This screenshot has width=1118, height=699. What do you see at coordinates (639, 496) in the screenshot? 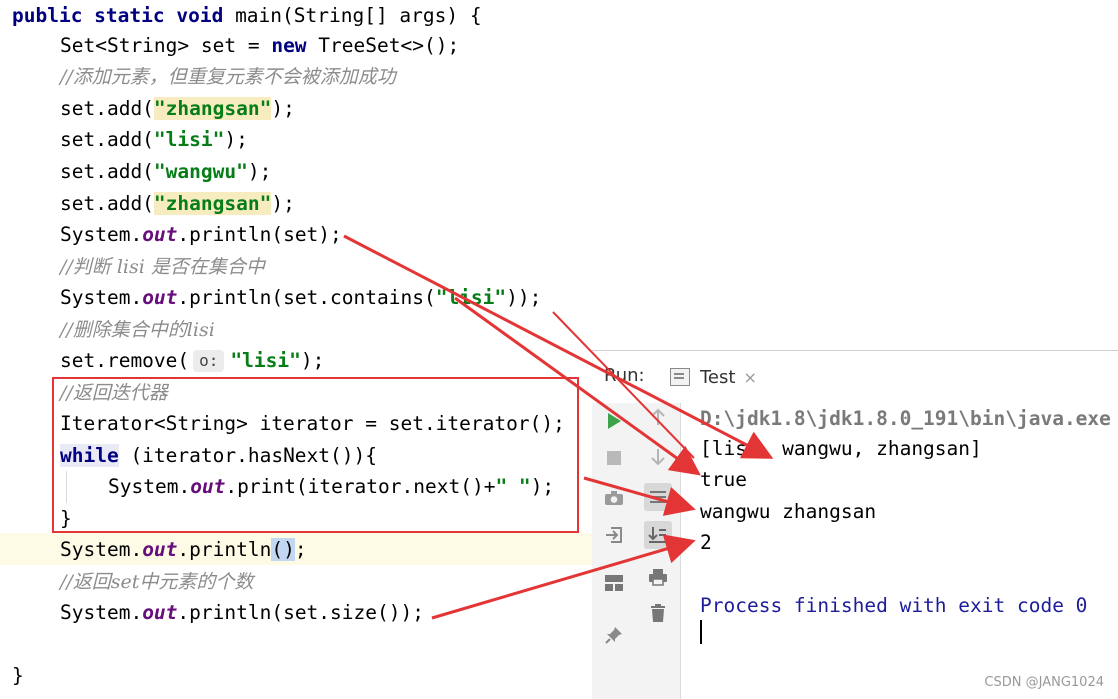
I see `arrow-iterator` at bounding box center [639, 496].